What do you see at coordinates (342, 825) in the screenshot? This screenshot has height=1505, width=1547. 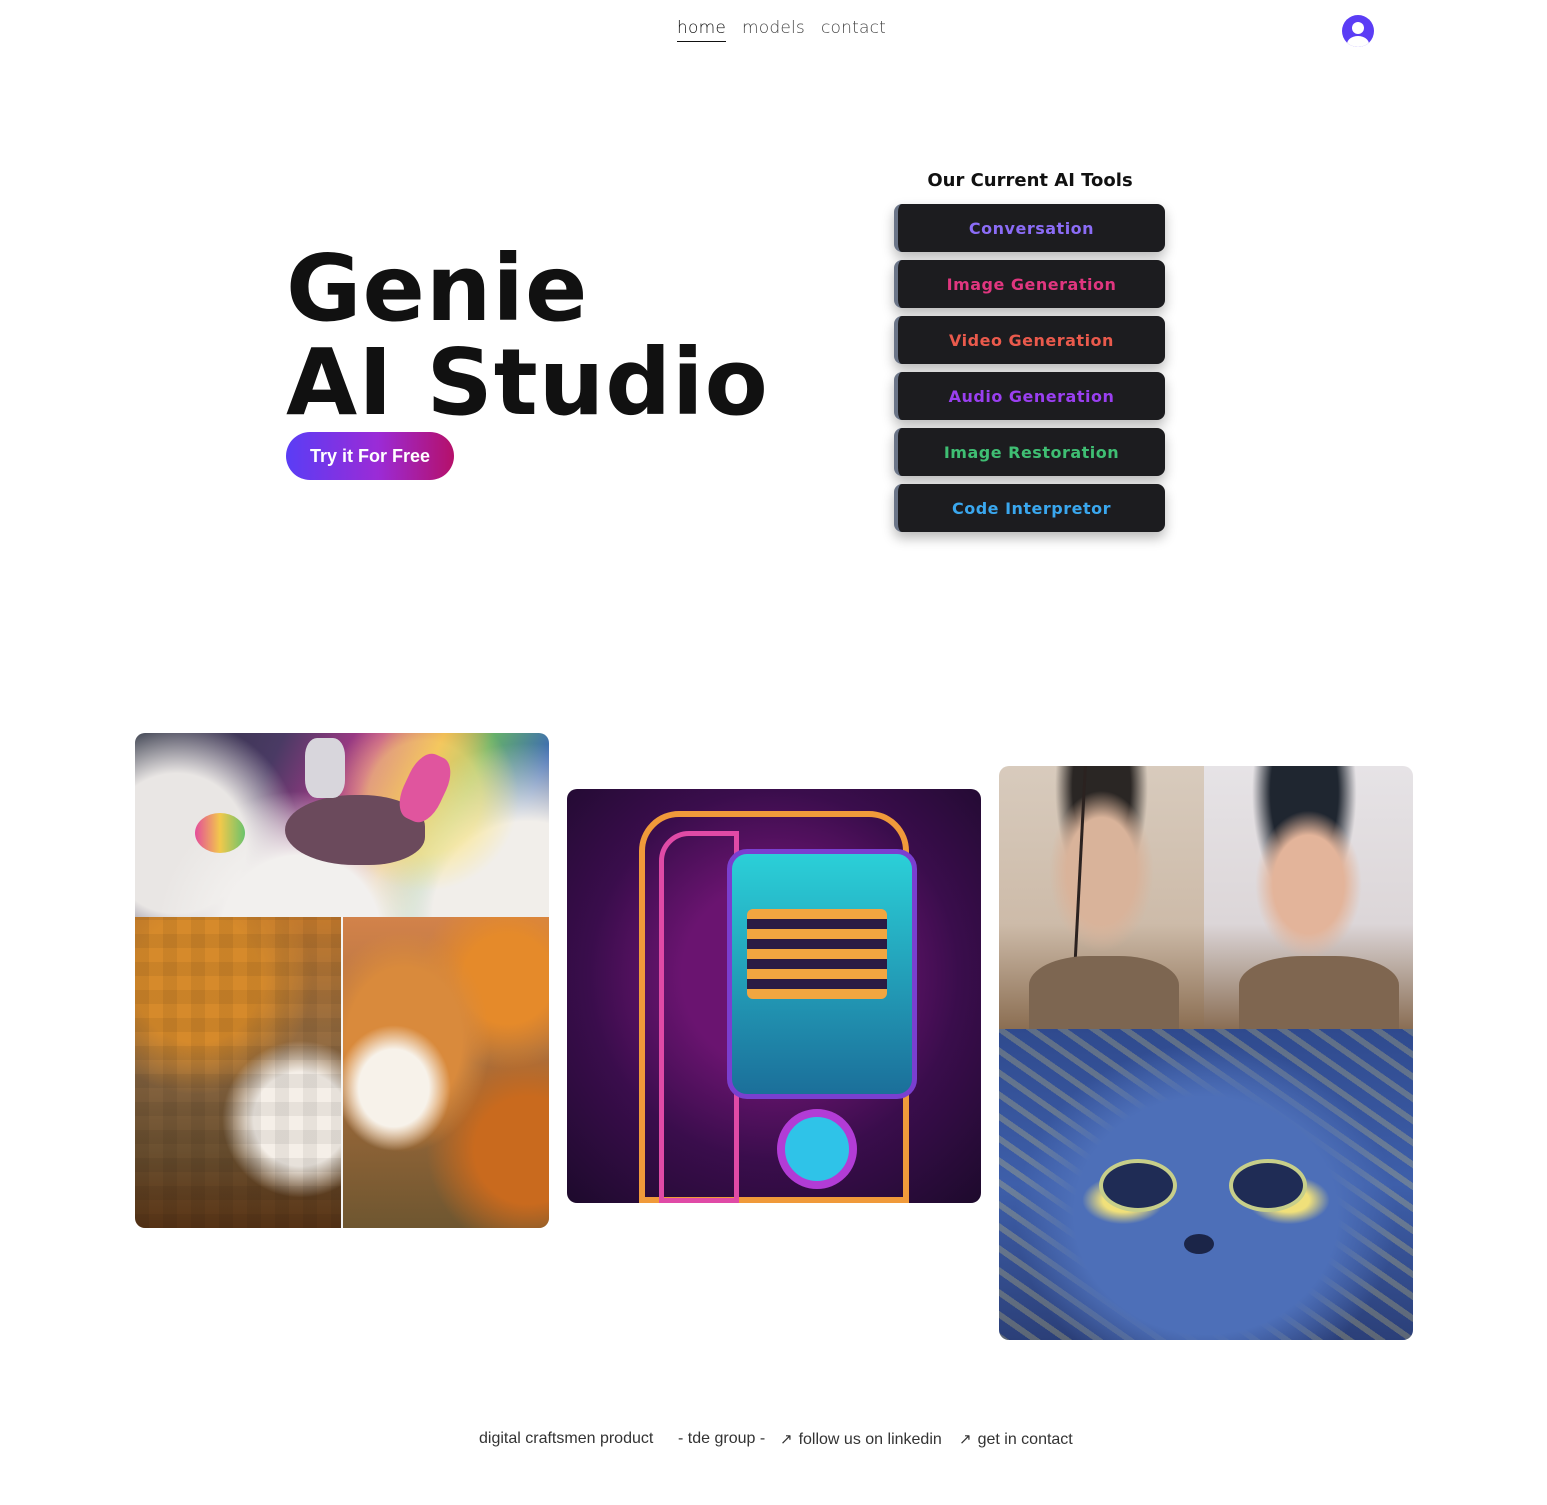 I see `astronaut-on-unicorn-image` at bounding box center [342, 825].